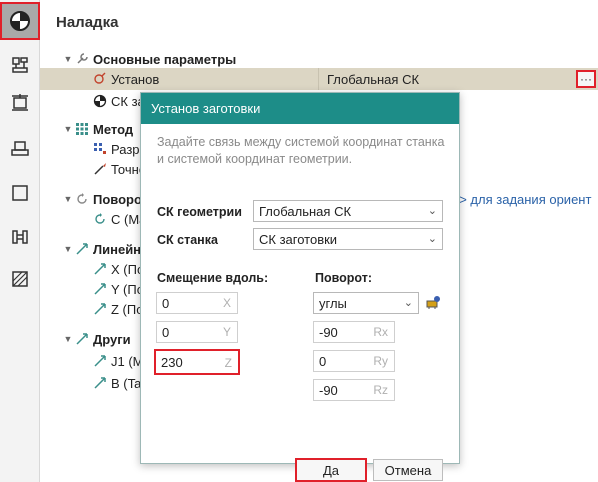  What do you see at coordinates (328, 332) in the screenshot?
I see `rotation-rx-value: -90` at bounding box center [328, 332].